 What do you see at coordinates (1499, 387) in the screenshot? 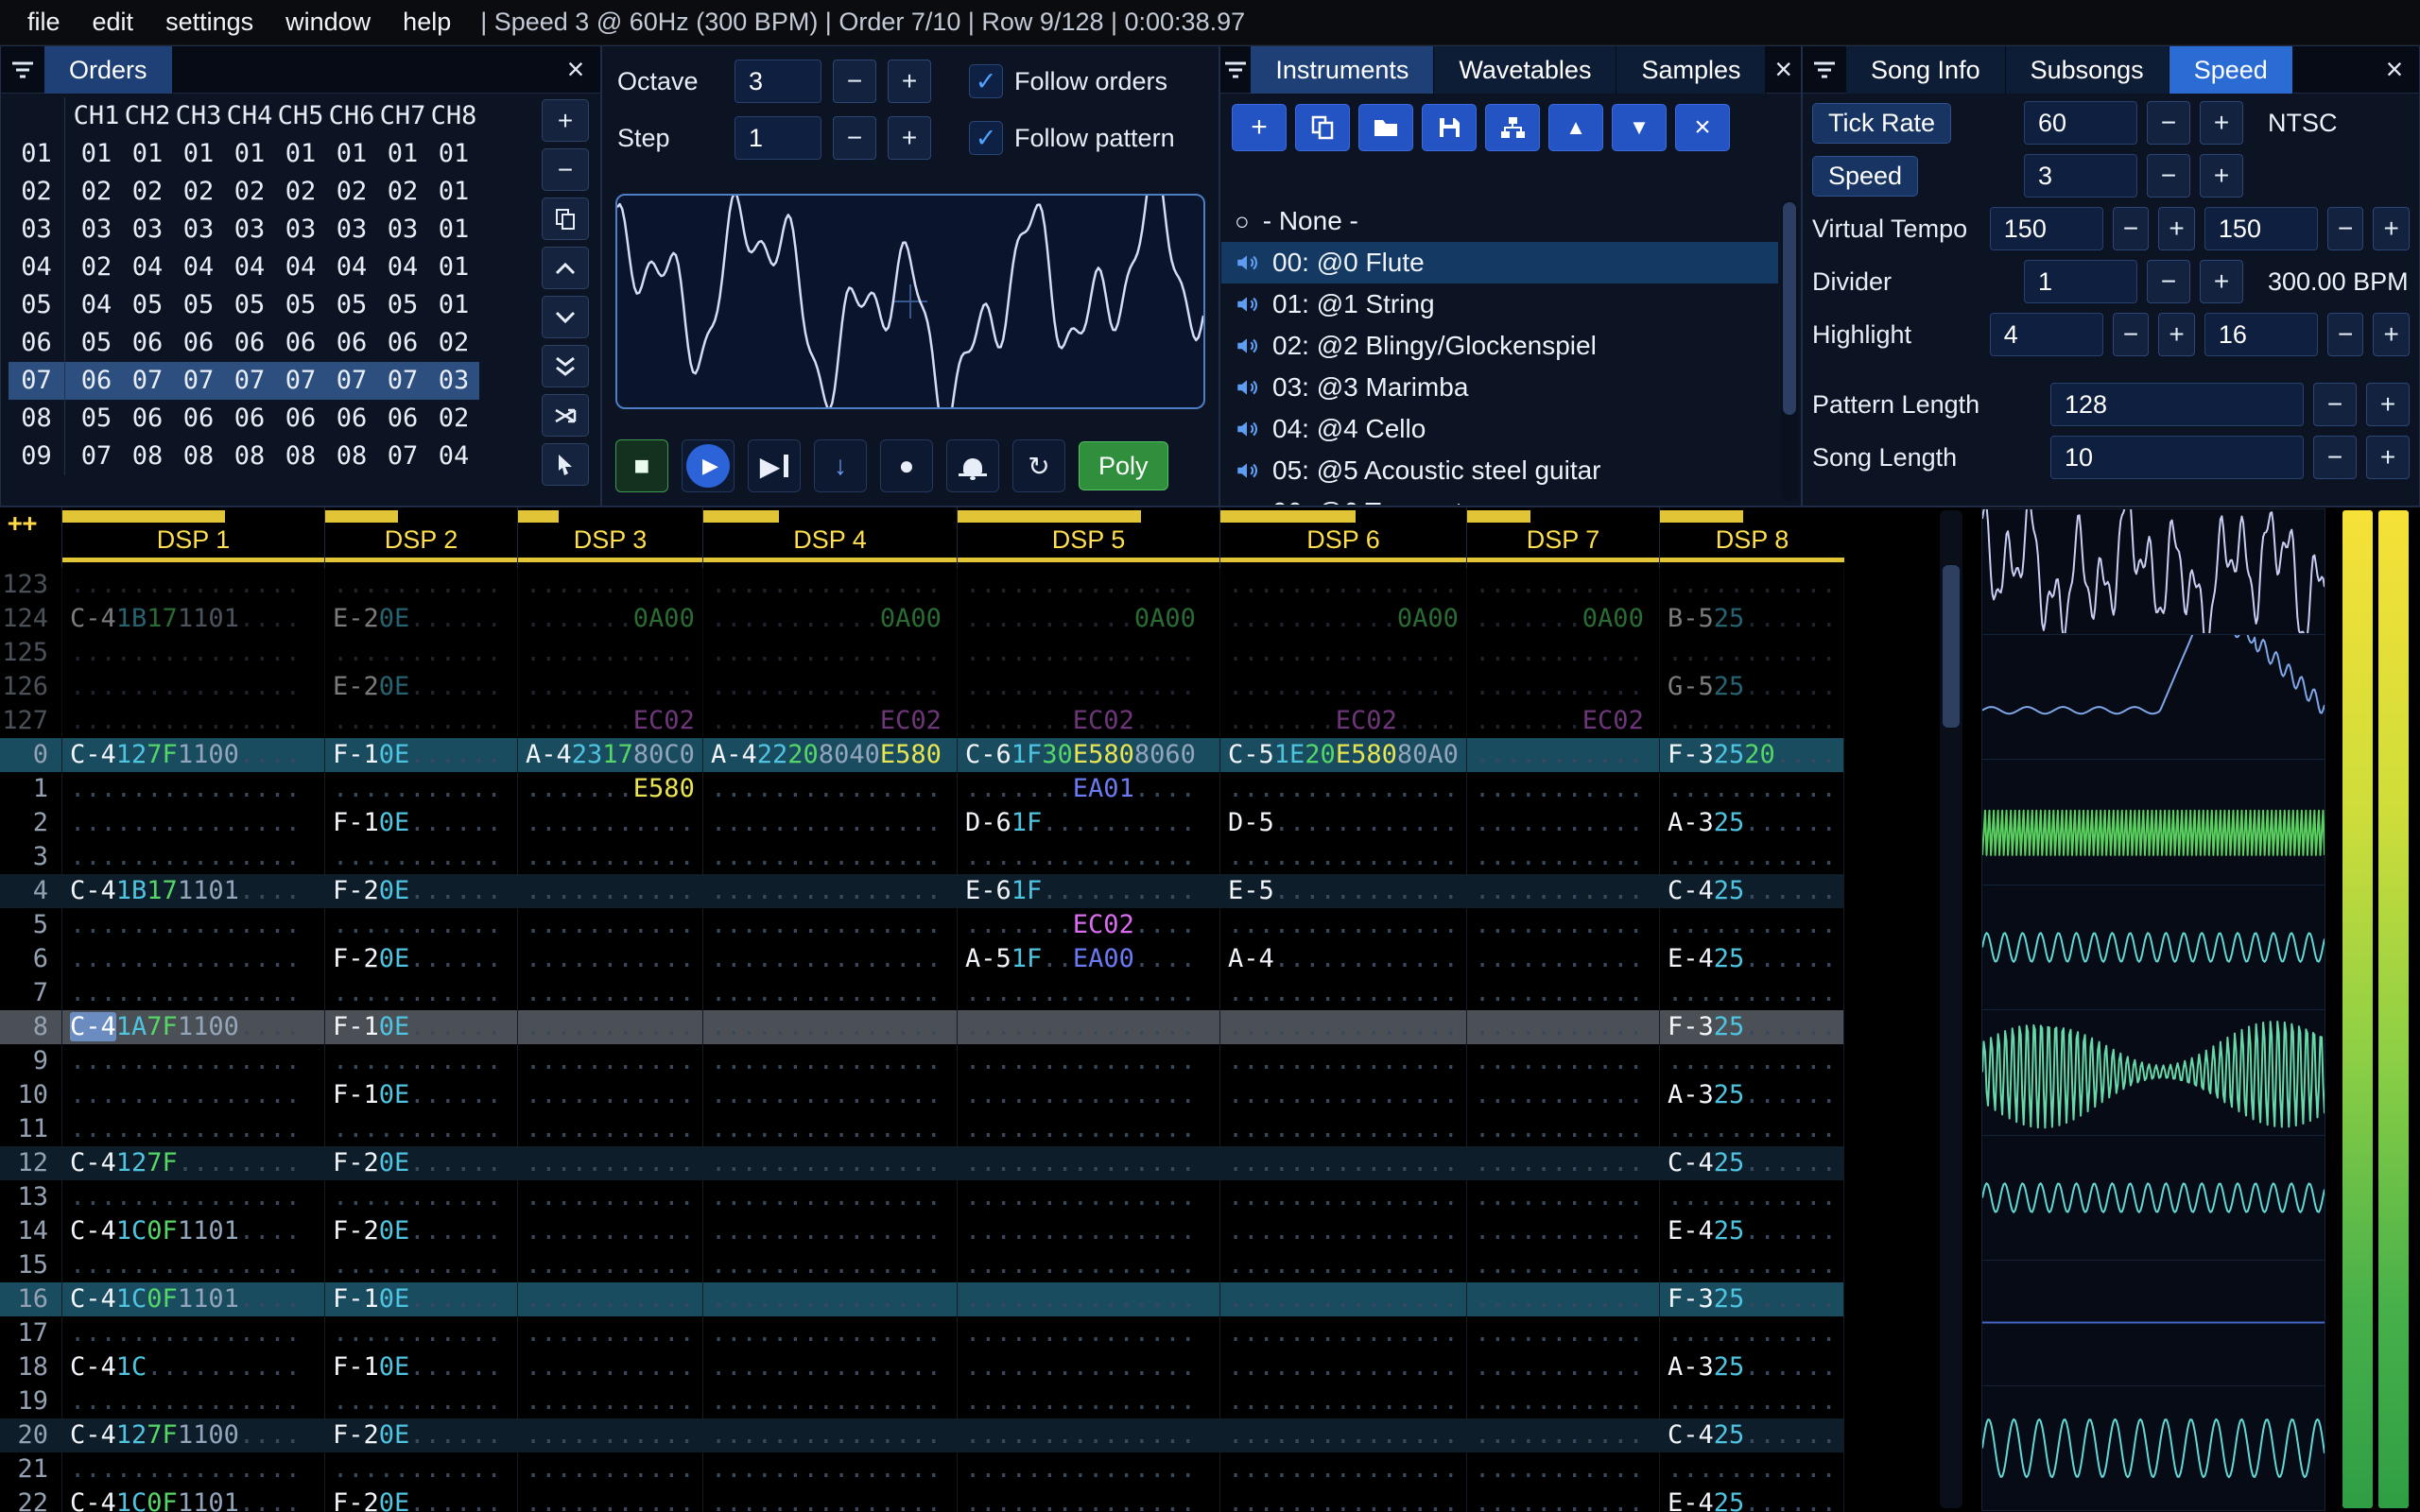
I see `instrument-item: 03: @3 Marimba` at bounding box center [1499, 387].